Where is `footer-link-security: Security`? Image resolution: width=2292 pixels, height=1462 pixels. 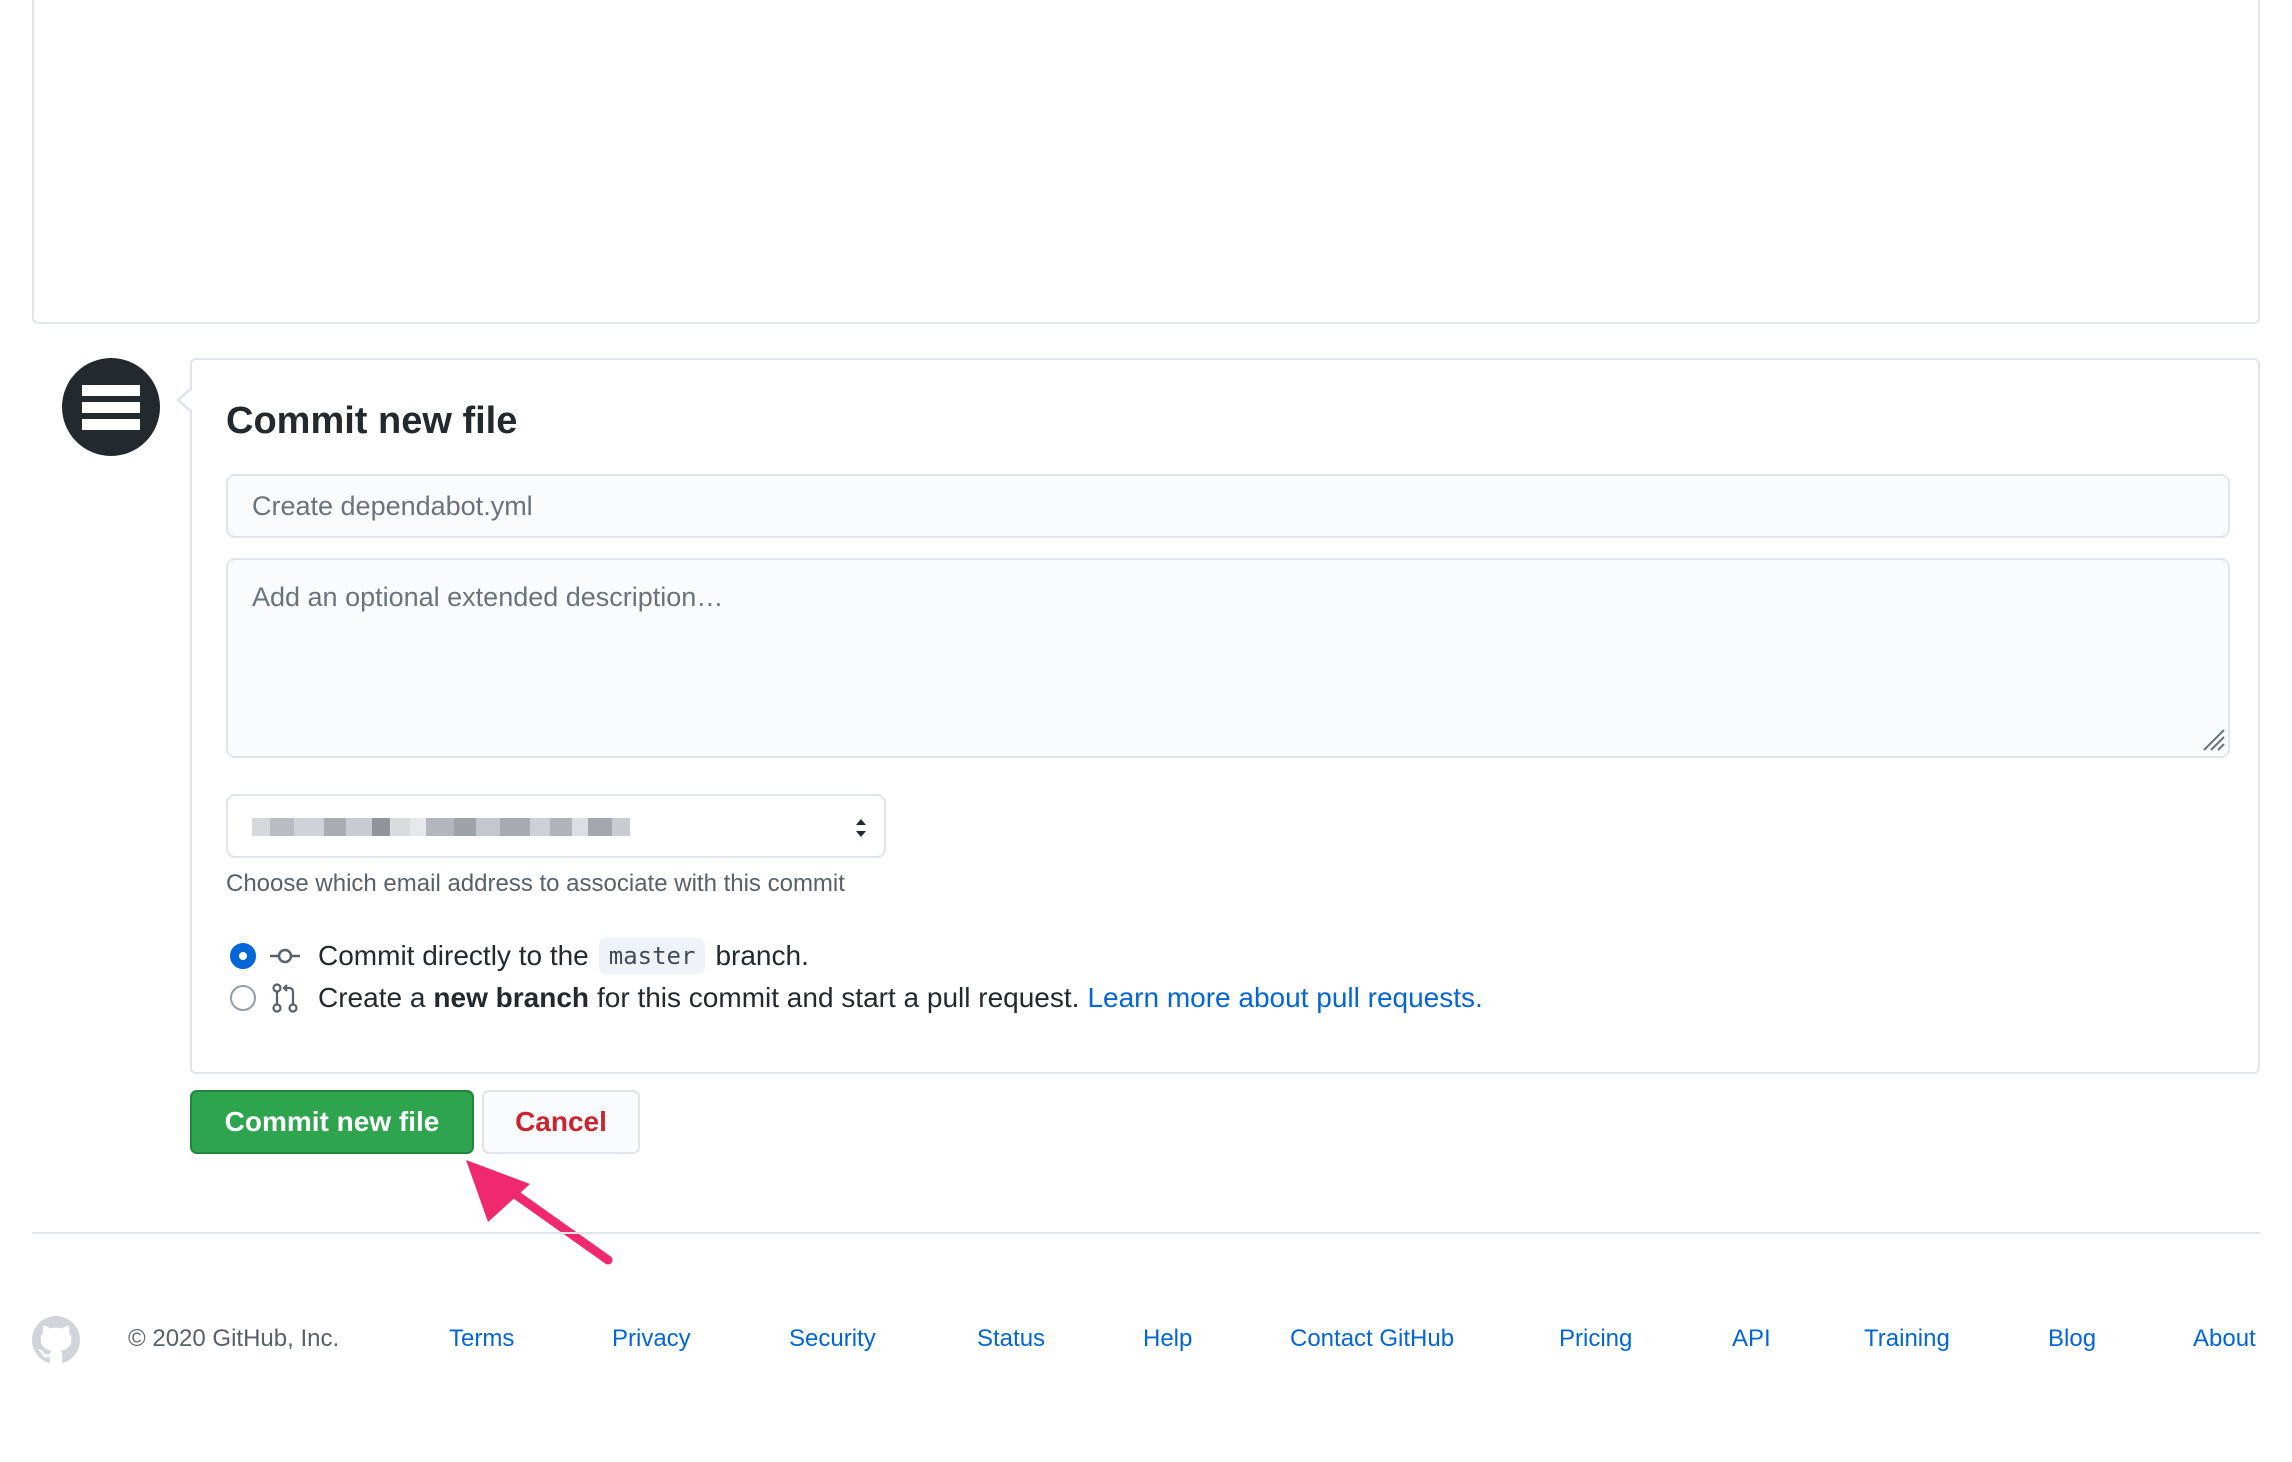 footer-link-security: Security is located at coordinates (832, 1339).